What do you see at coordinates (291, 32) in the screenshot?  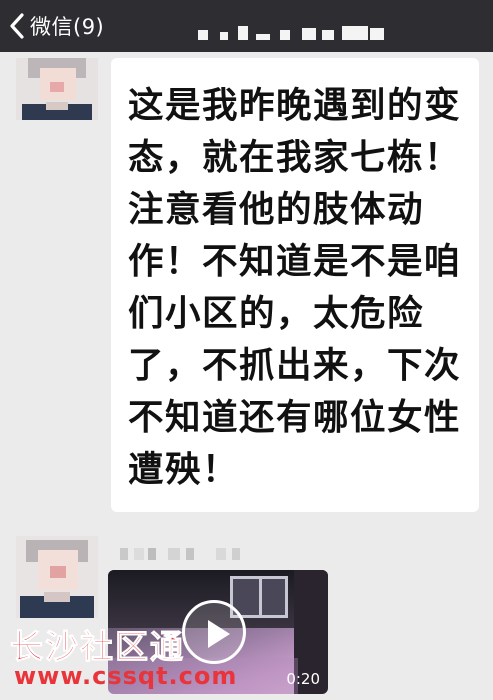 I see `chat-title-mosaic` at bounding box center [291, 32].